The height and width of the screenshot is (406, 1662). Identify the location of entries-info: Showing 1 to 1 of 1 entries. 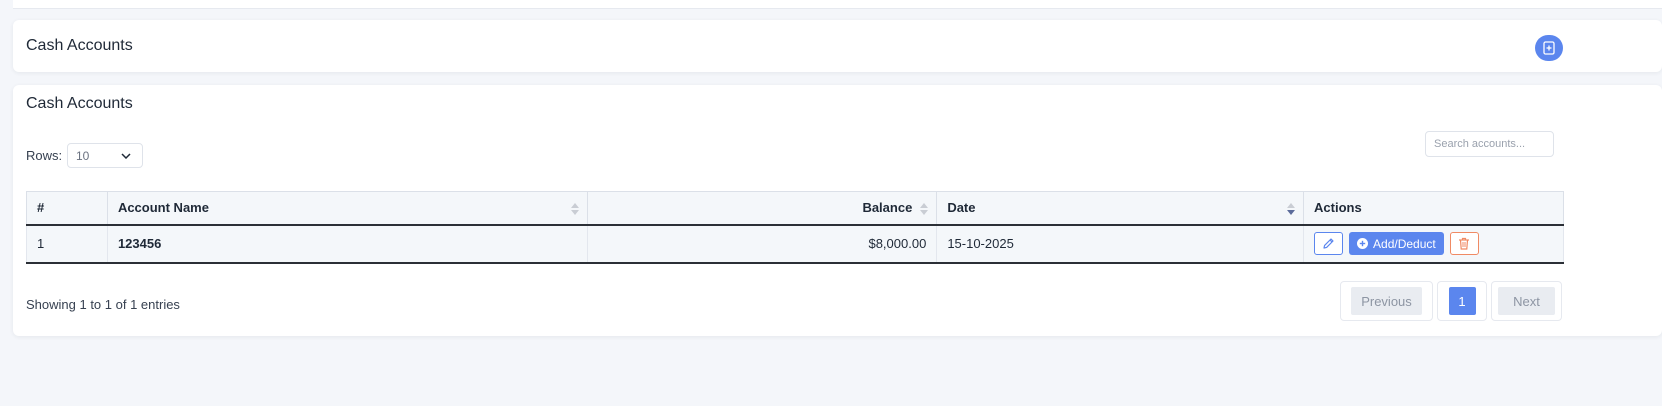
(103, 304).